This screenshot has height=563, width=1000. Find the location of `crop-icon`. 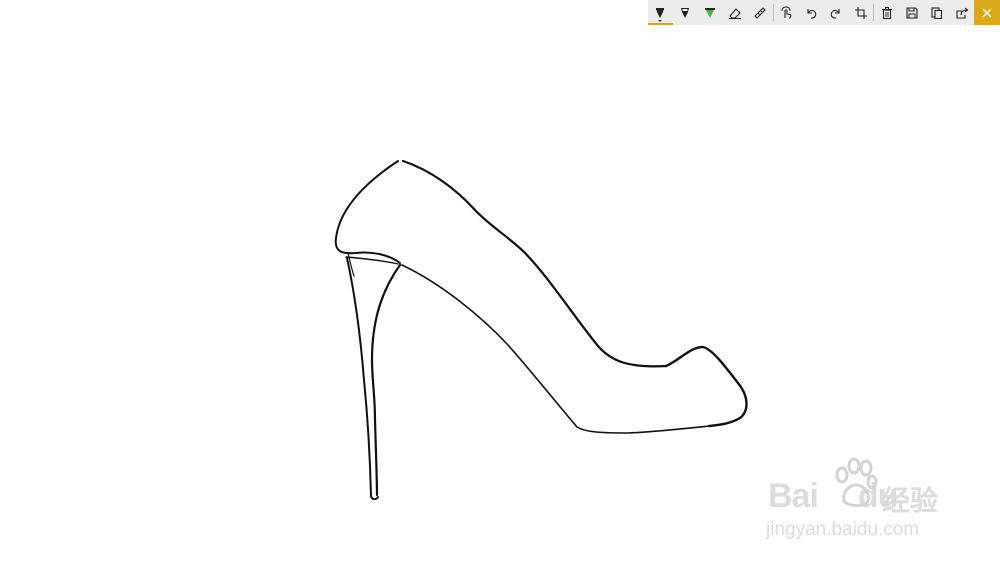

crop-icon is located at coordinates (860, 12).